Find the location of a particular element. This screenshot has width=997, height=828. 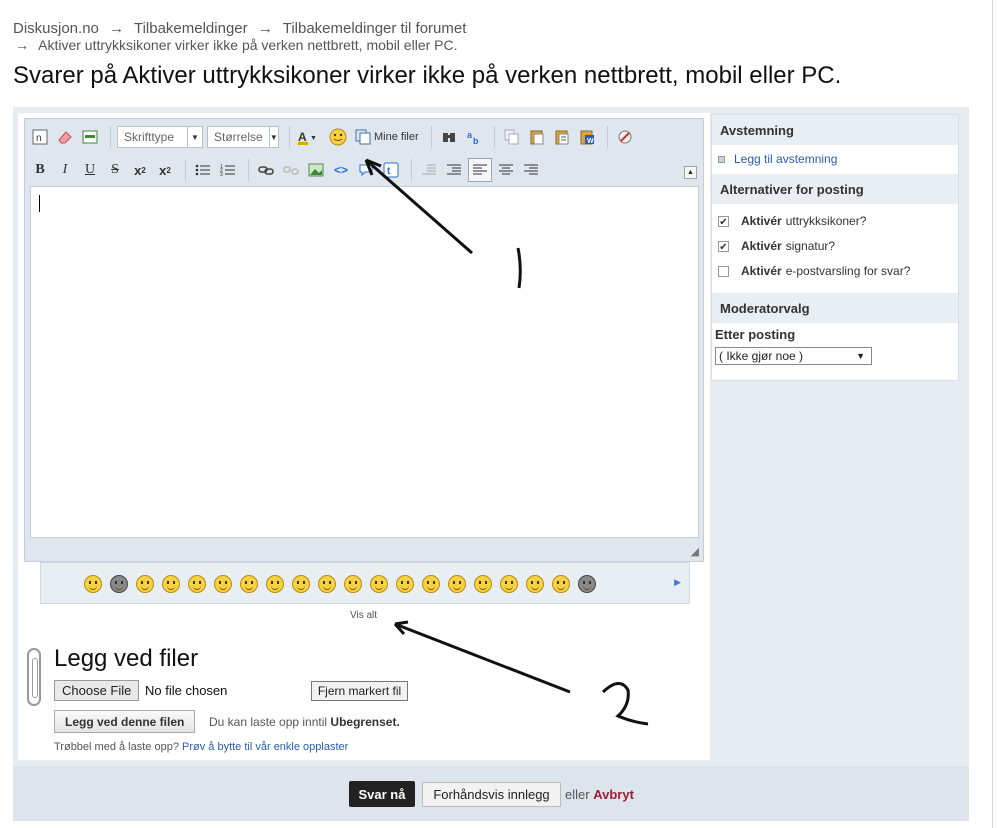

cancel-link: Avbryt is located at coordinates (613, 794).